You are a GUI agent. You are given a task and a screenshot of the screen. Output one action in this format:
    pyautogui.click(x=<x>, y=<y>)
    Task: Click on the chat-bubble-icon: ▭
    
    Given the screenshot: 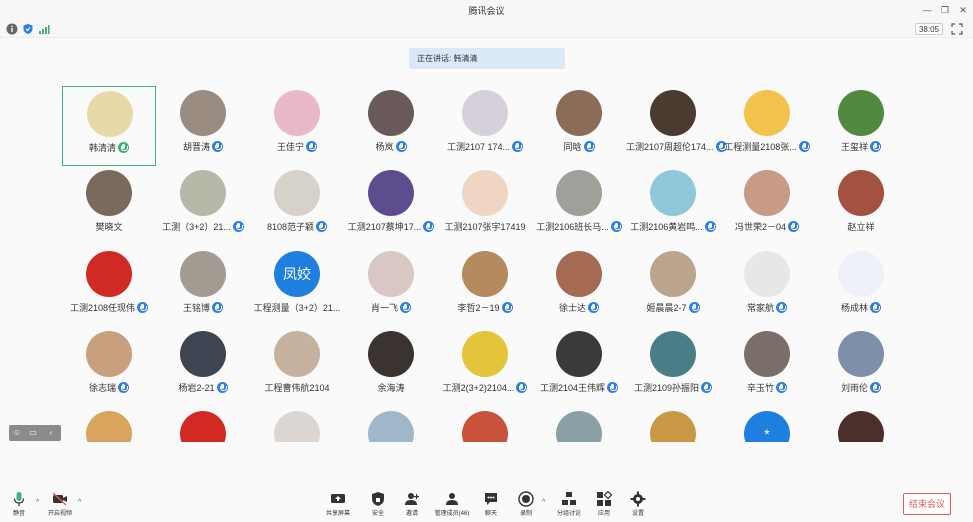 What is the action you would take?
    pyautogui.click(x=33, y=433)
    